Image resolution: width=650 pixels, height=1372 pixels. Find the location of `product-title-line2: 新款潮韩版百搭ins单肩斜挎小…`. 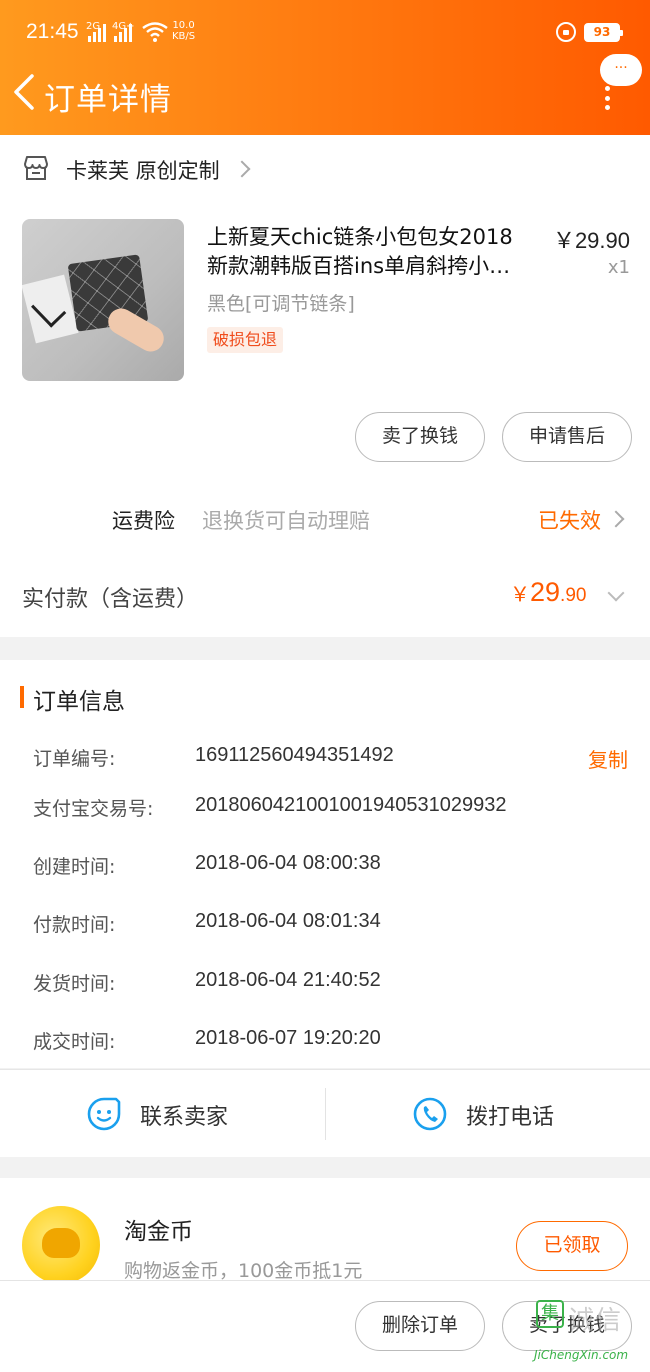

product-title-line2: 新款潮韩版百搭ins单肩斜挎小… is located at coordinates (359, 266).